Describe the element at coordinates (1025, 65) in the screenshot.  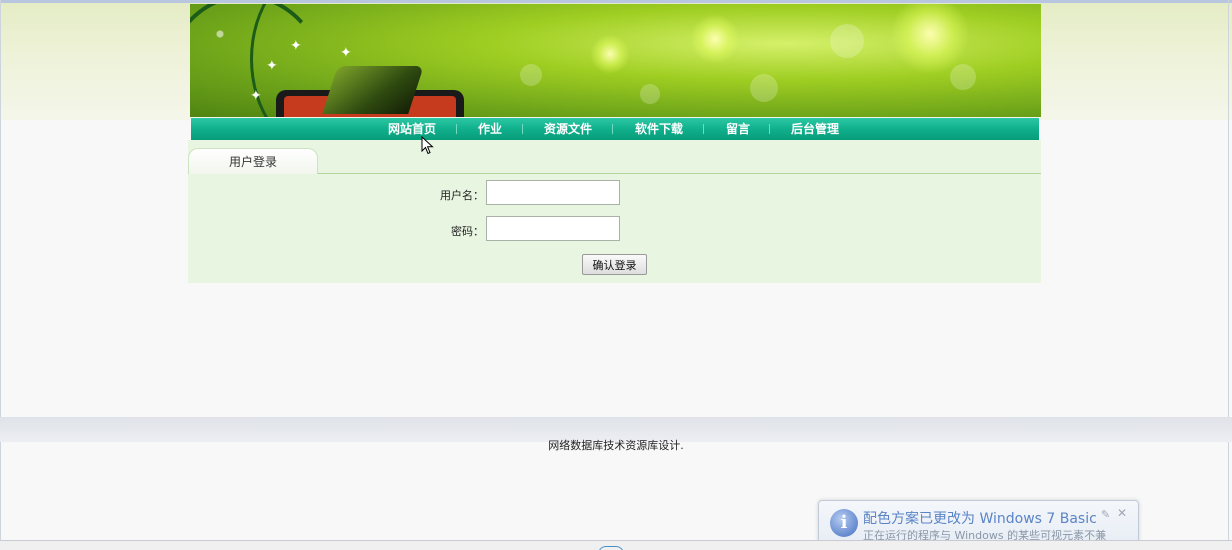
I see `banner-leaf-curve` at that location.